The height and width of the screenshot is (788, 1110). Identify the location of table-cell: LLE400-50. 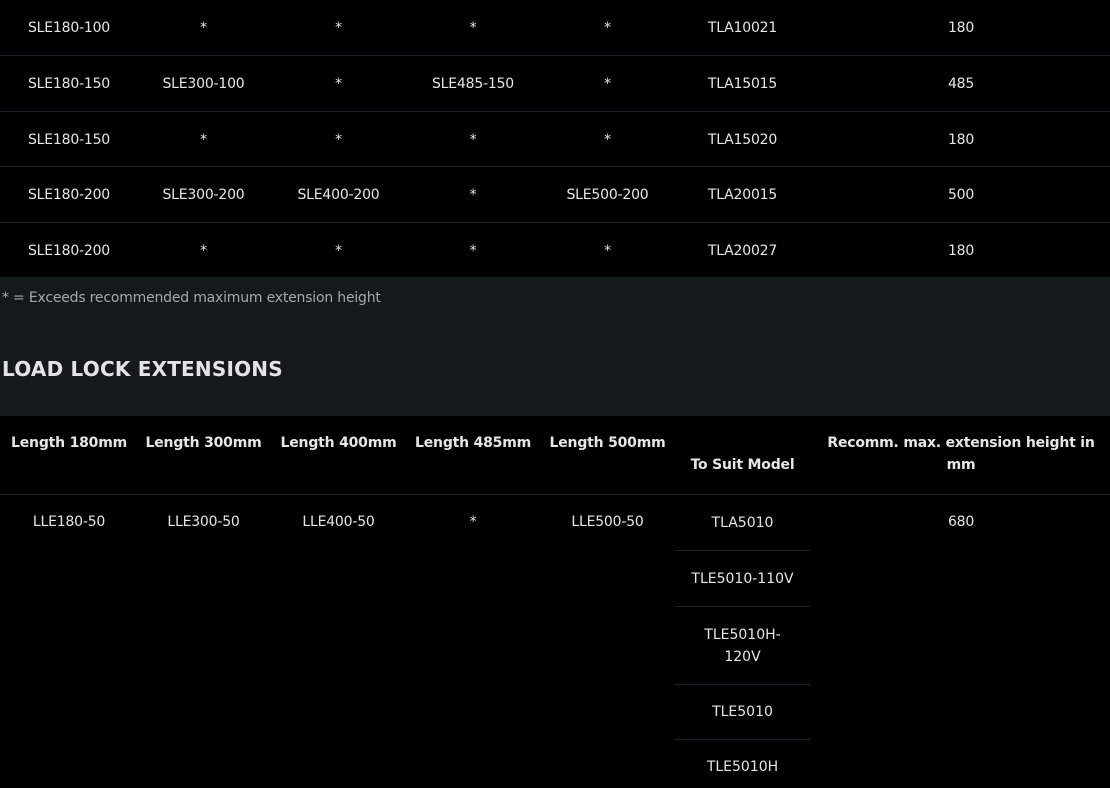
(338, 522).